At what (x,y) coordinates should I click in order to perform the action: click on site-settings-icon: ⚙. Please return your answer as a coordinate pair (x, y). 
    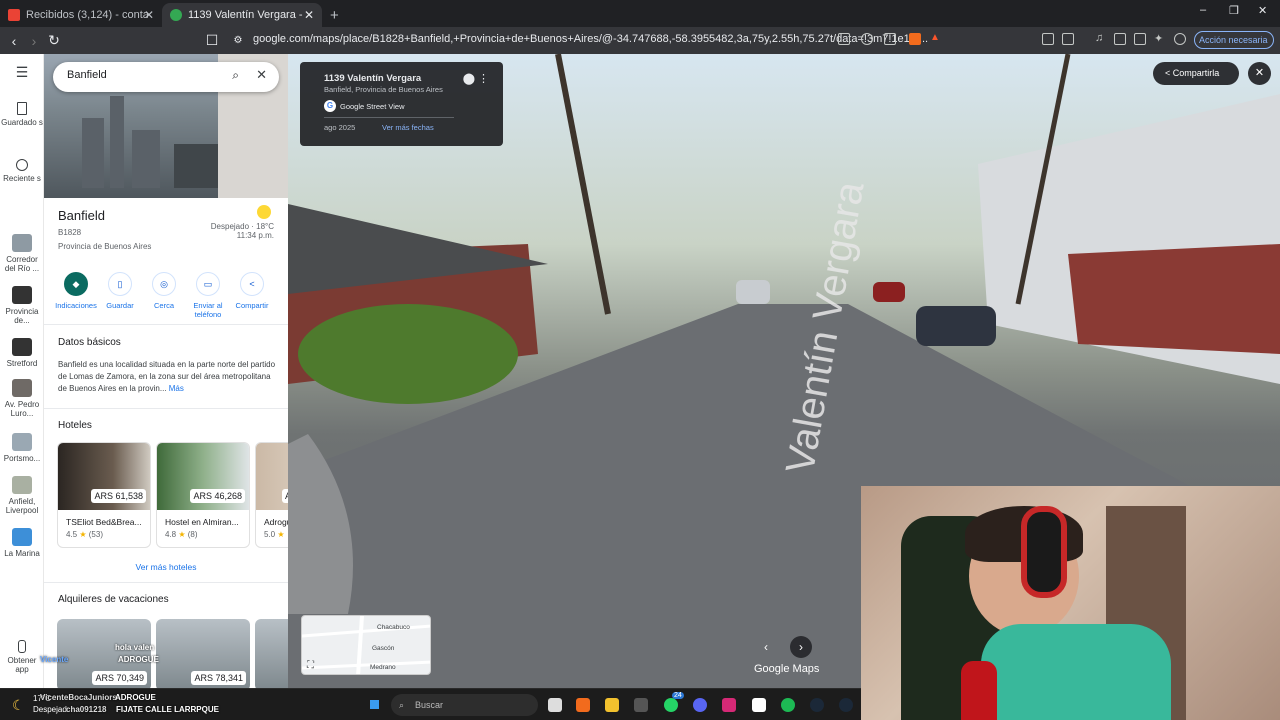
    Looking at the image, I should click on (238, 40).